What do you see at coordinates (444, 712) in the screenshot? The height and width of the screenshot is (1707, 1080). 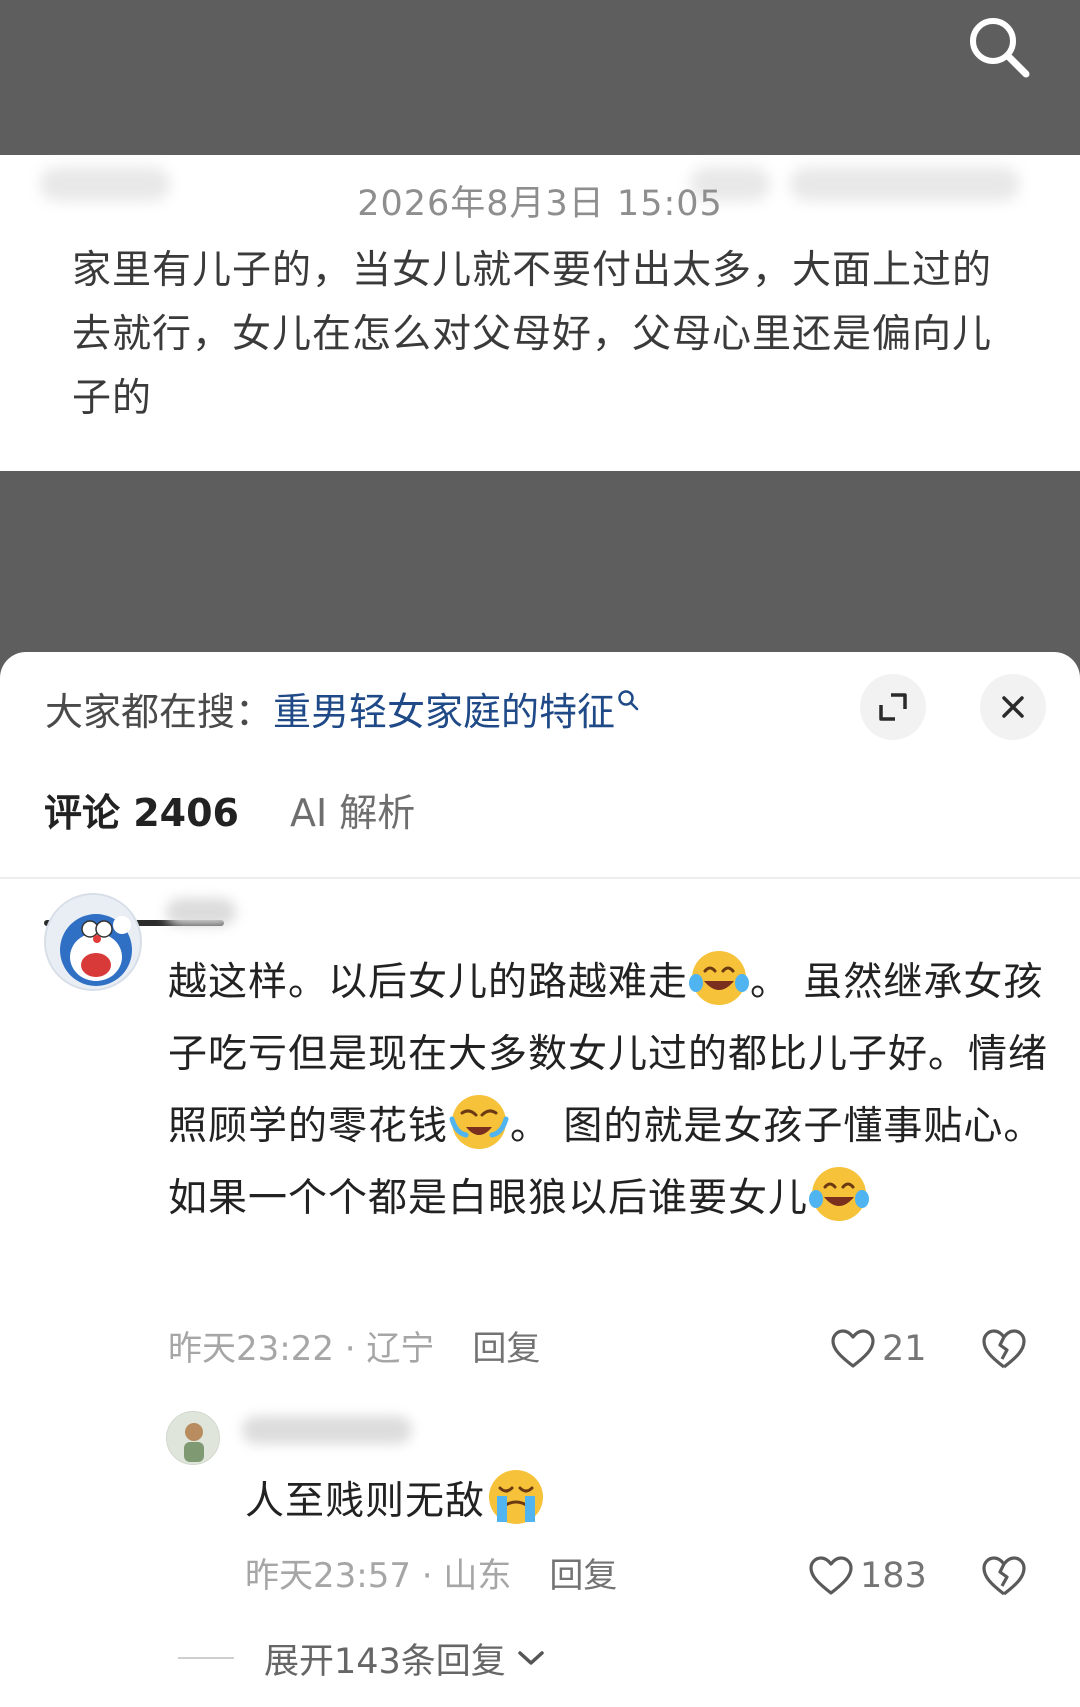 I see `hot-search-term: 重男轻女家庭的特征` at bounding box center [444, 712].